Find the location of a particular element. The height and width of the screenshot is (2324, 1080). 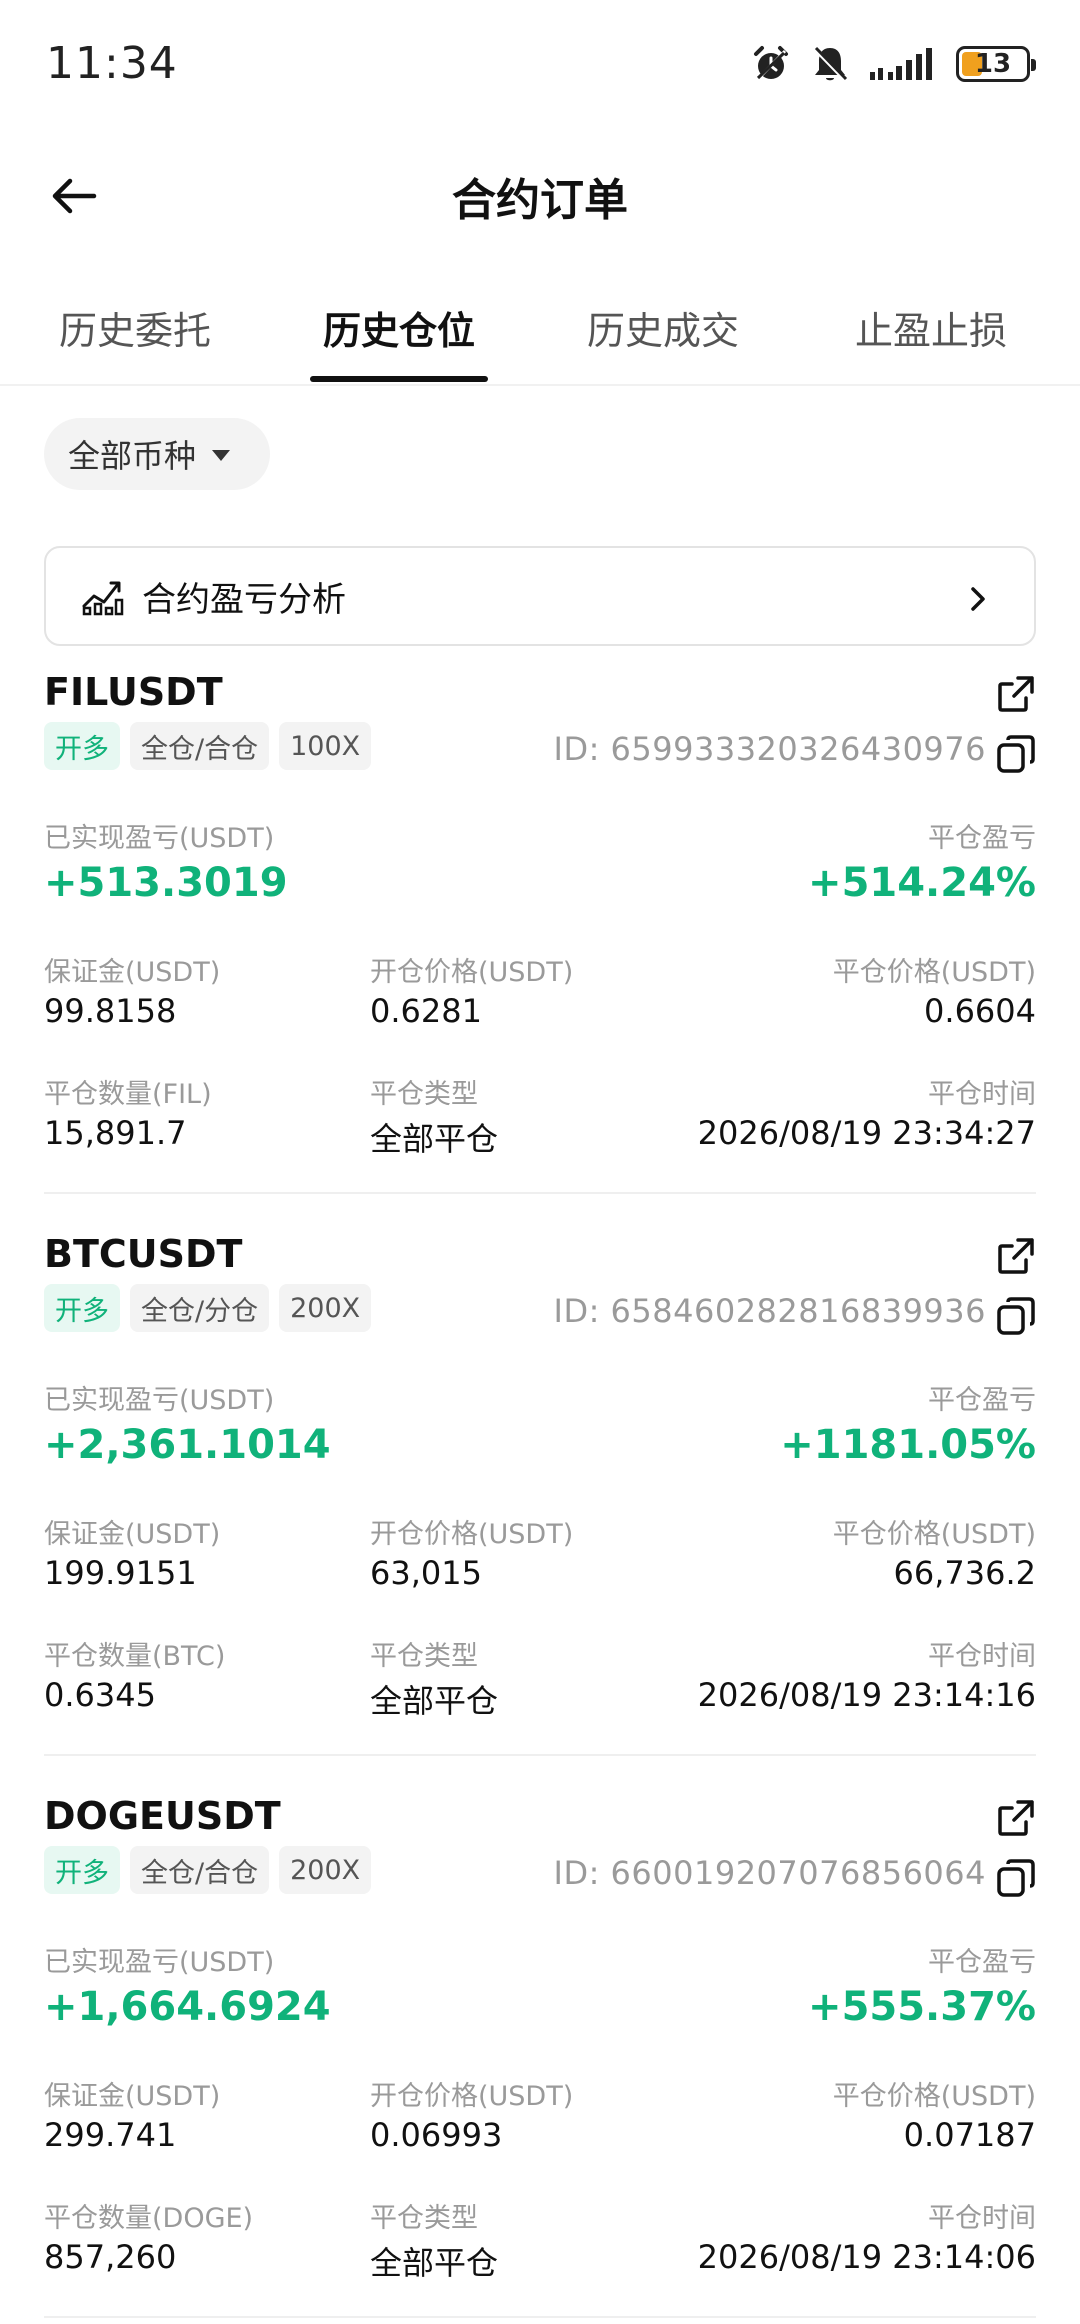

tab-history-trades: 历史成交 is located at coordinates (663, 327).